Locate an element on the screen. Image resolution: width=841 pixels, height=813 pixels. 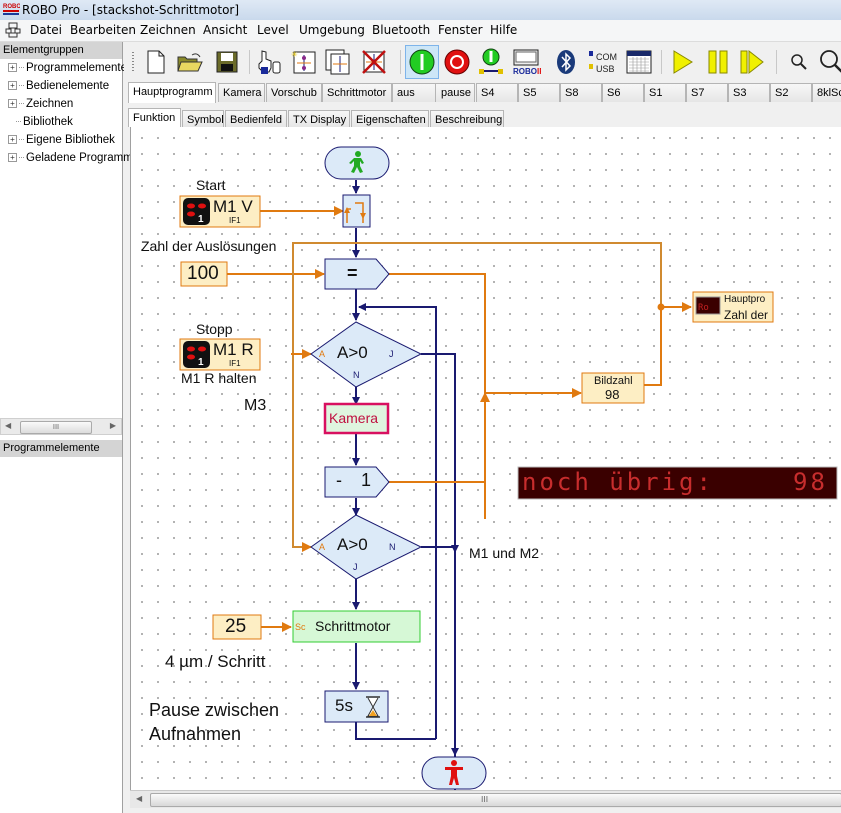
tab-aus: aus is located at coordinates (414, 92).